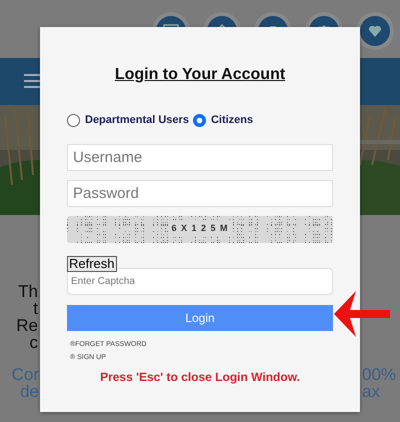 The height and width of the screenshot is (422, 400). What do you see at coordinates (28, 291) in the screenshot?
I see `text-fragment: Th` at bounding box center [28, 291].